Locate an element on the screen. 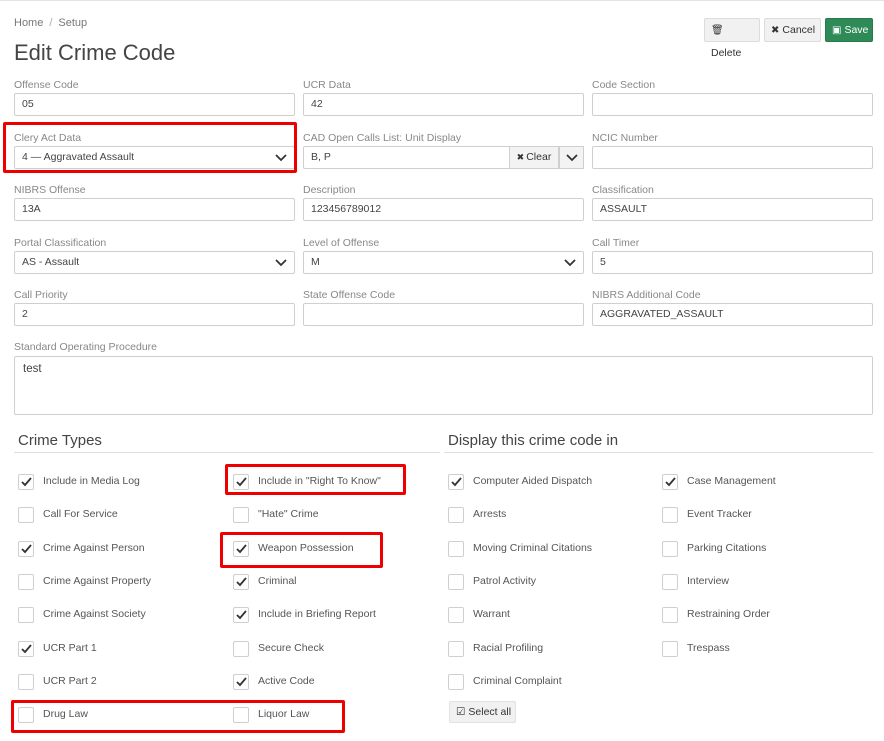  state-offense-field: State Offense Code is located at coordinates (443, 307).